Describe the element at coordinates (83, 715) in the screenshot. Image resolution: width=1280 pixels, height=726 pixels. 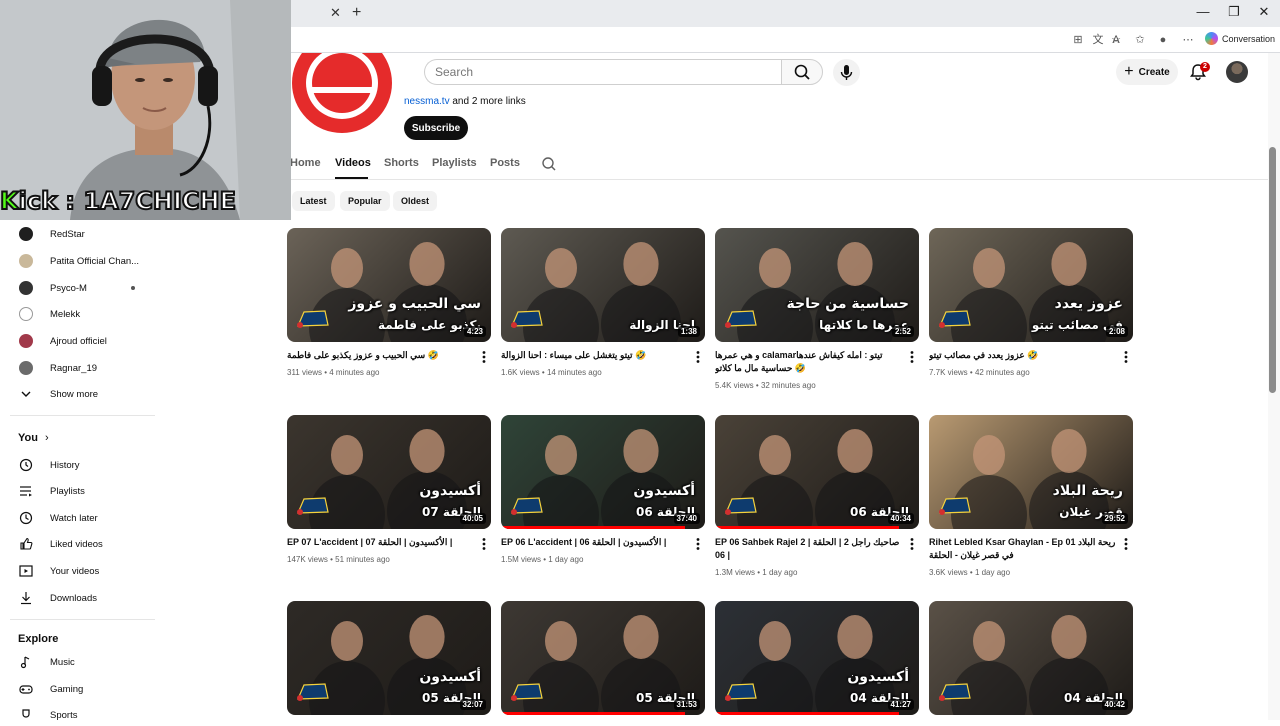
I see `sidebar-item-sports: Sports` at that location.